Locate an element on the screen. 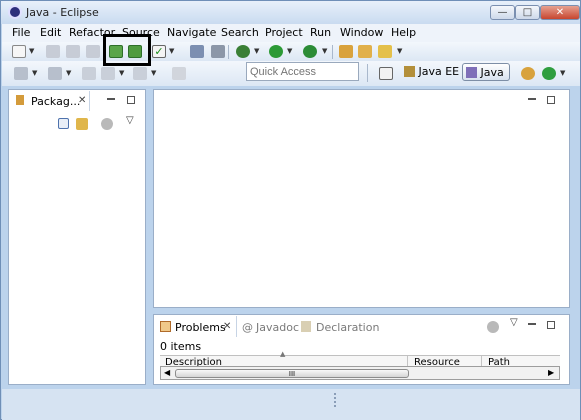 This screenshot has height=420, width=581. eclipse-logo-icon is located at coordinates (15, 12).